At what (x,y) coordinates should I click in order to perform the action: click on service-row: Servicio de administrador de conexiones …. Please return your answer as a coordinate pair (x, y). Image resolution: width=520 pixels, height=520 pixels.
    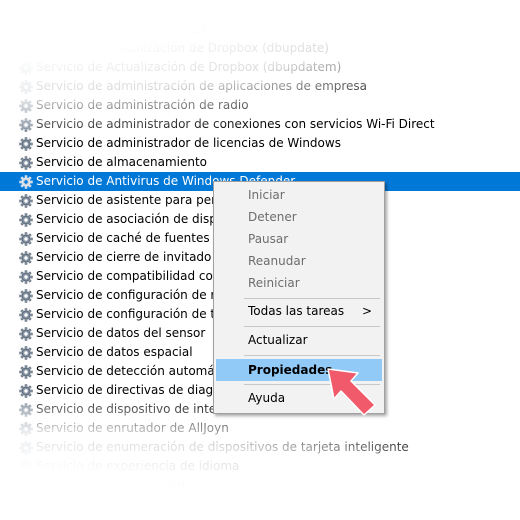
    Looking at the image, I should click on (260, 124).